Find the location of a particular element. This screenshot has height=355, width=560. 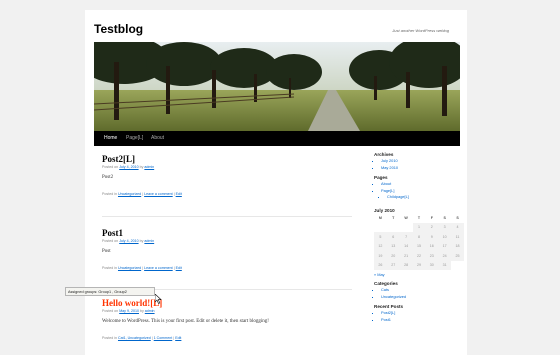

site-title: Testblog is located at coordinates (118, 29).